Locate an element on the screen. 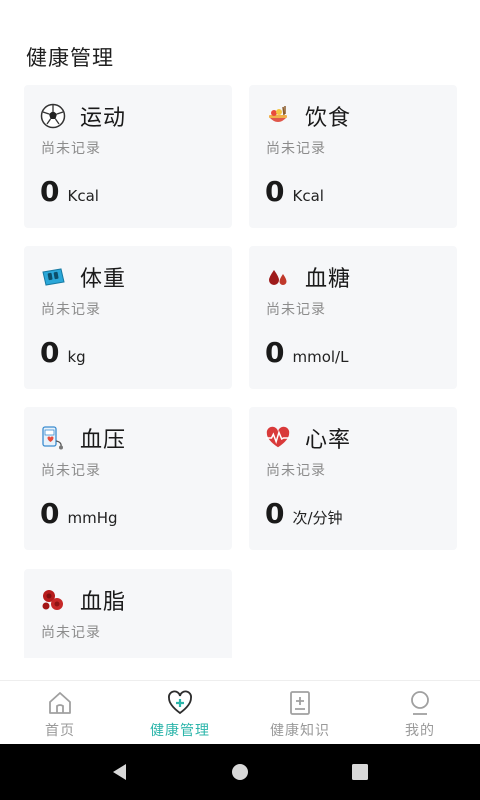 The height and width of the screenshot is (800, 480). card-blood-lipid: 血脂 尚未记录 is located at coordinates (128, 613).